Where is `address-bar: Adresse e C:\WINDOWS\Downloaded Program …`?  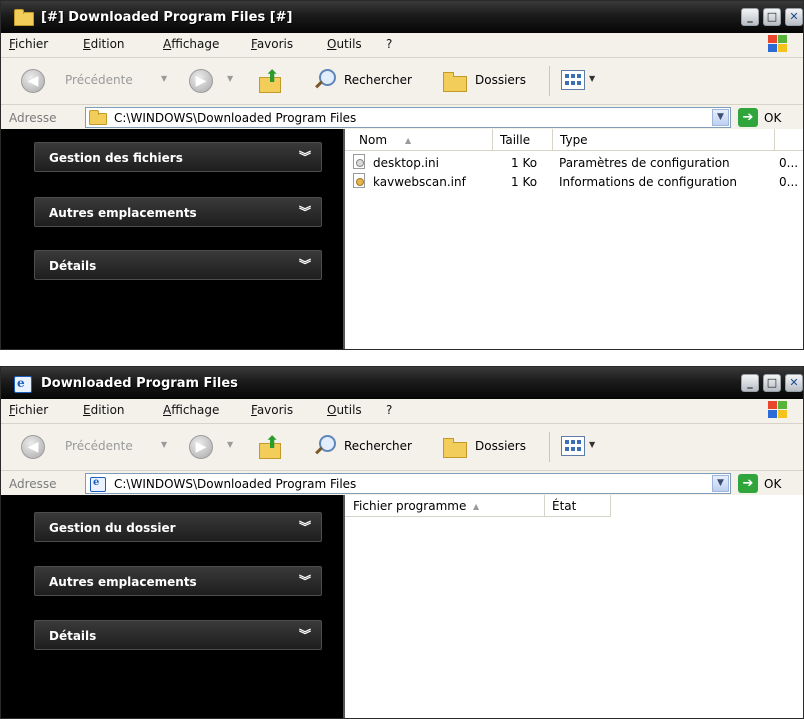
address-bar: Adresse e C:\WINDOWS\Downloaded Program … is located at coordinates (402, 484).